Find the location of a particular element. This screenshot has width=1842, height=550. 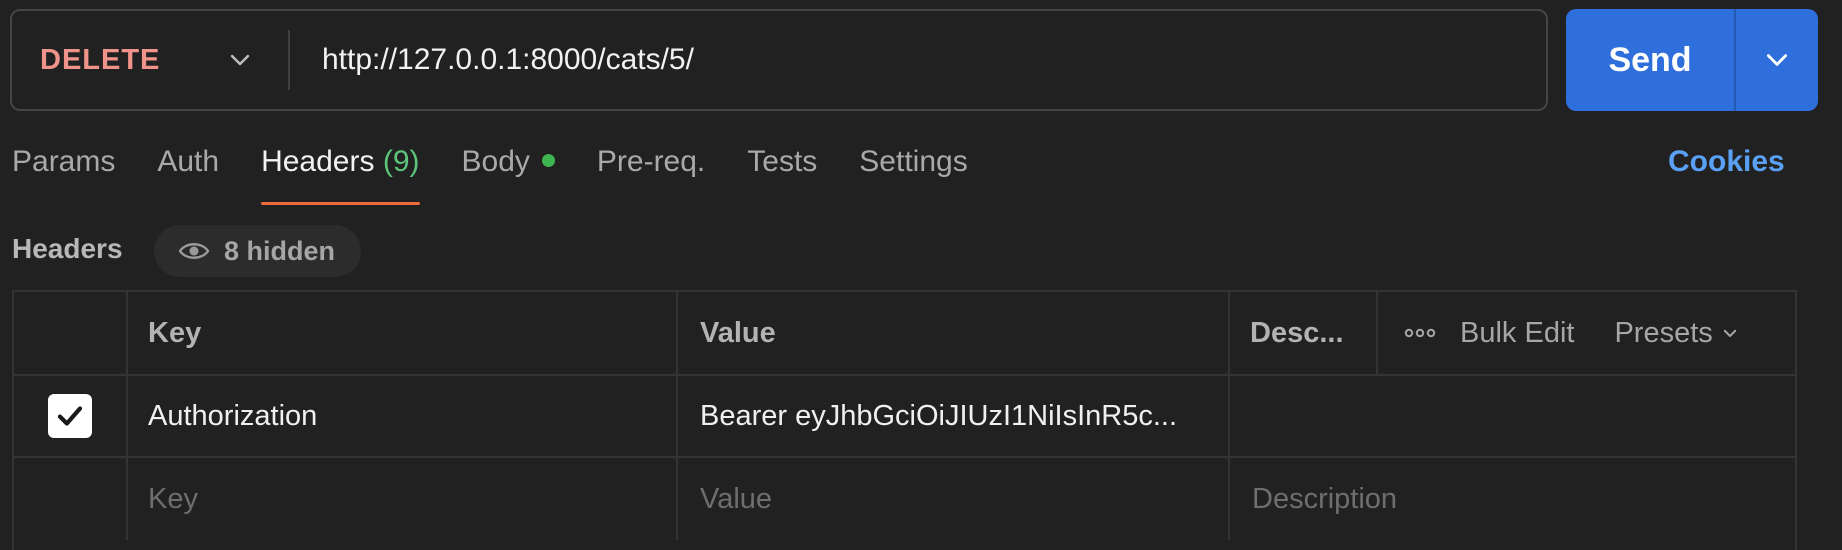

send-button-group: Send is located at coordinates (1692, 60).